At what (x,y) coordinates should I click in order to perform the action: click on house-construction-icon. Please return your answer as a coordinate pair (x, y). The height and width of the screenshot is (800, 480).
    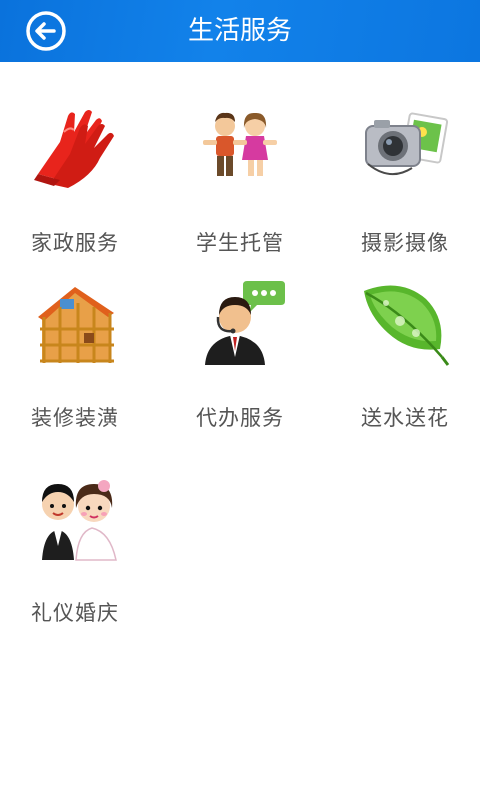
    Looking at the image, I should click on (76, 325).